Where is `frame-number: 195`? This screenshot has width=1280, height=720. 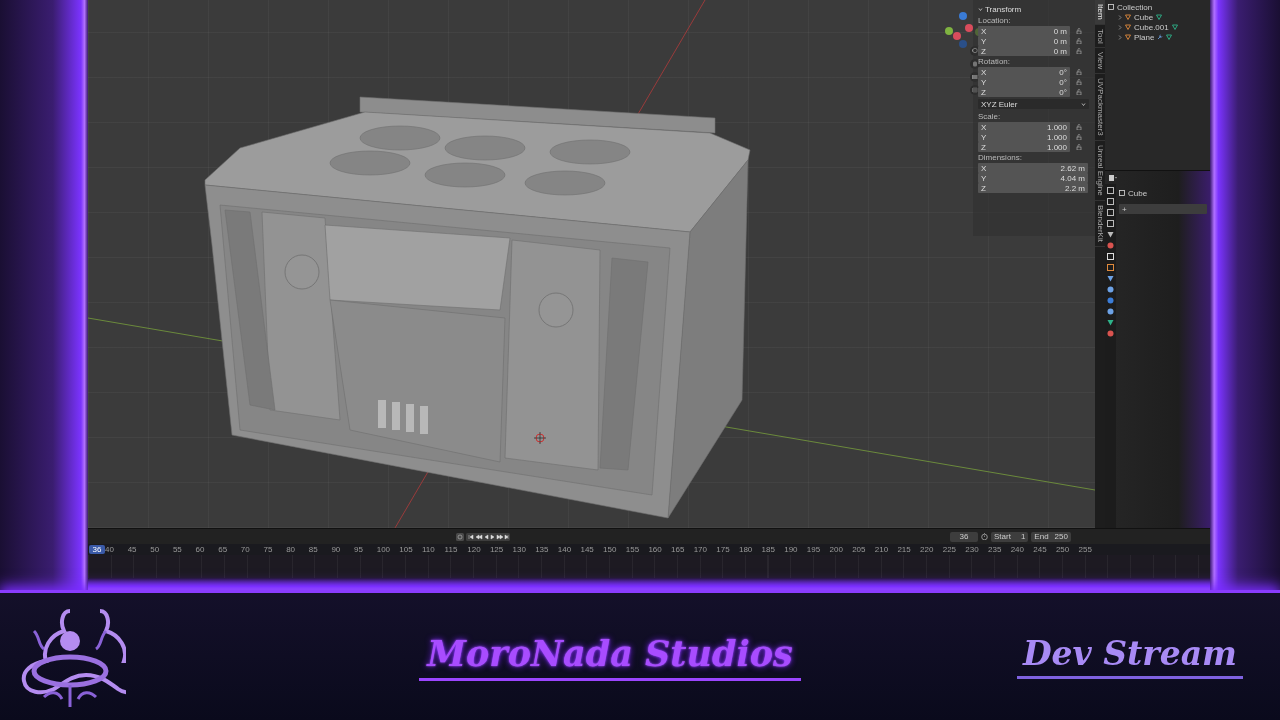 frame-number: 195 is located at coordinates (814, 549).